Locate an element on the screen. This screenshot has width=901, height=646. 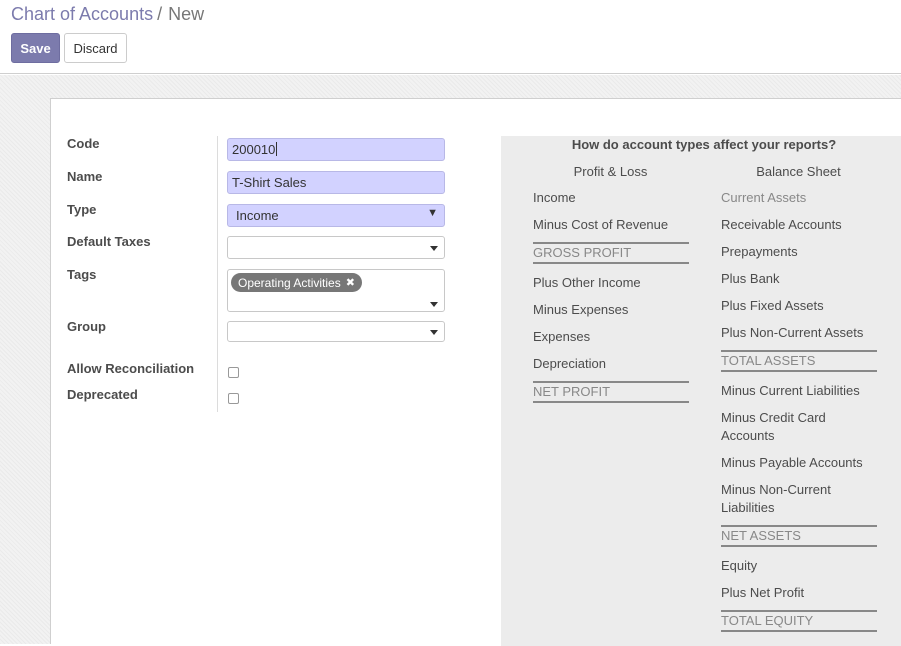
pl-total: GROSS PROFIT is located at coordinates (611, 253).